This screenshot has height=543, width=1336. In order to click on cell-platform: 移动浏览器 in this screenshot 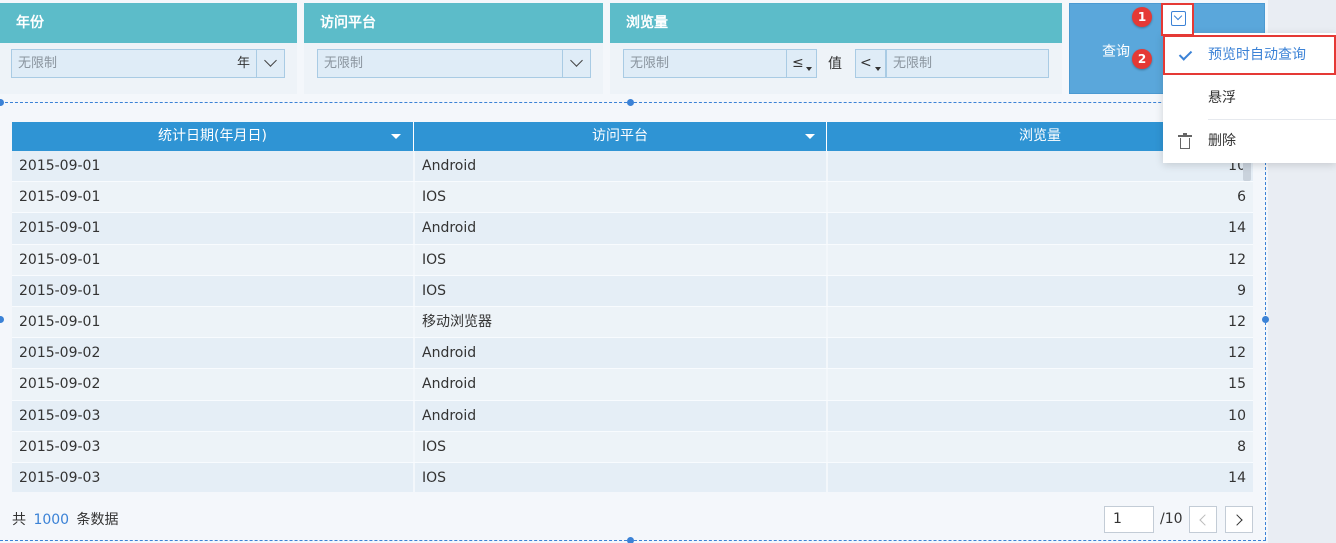, I will do `click(620, 322)`.